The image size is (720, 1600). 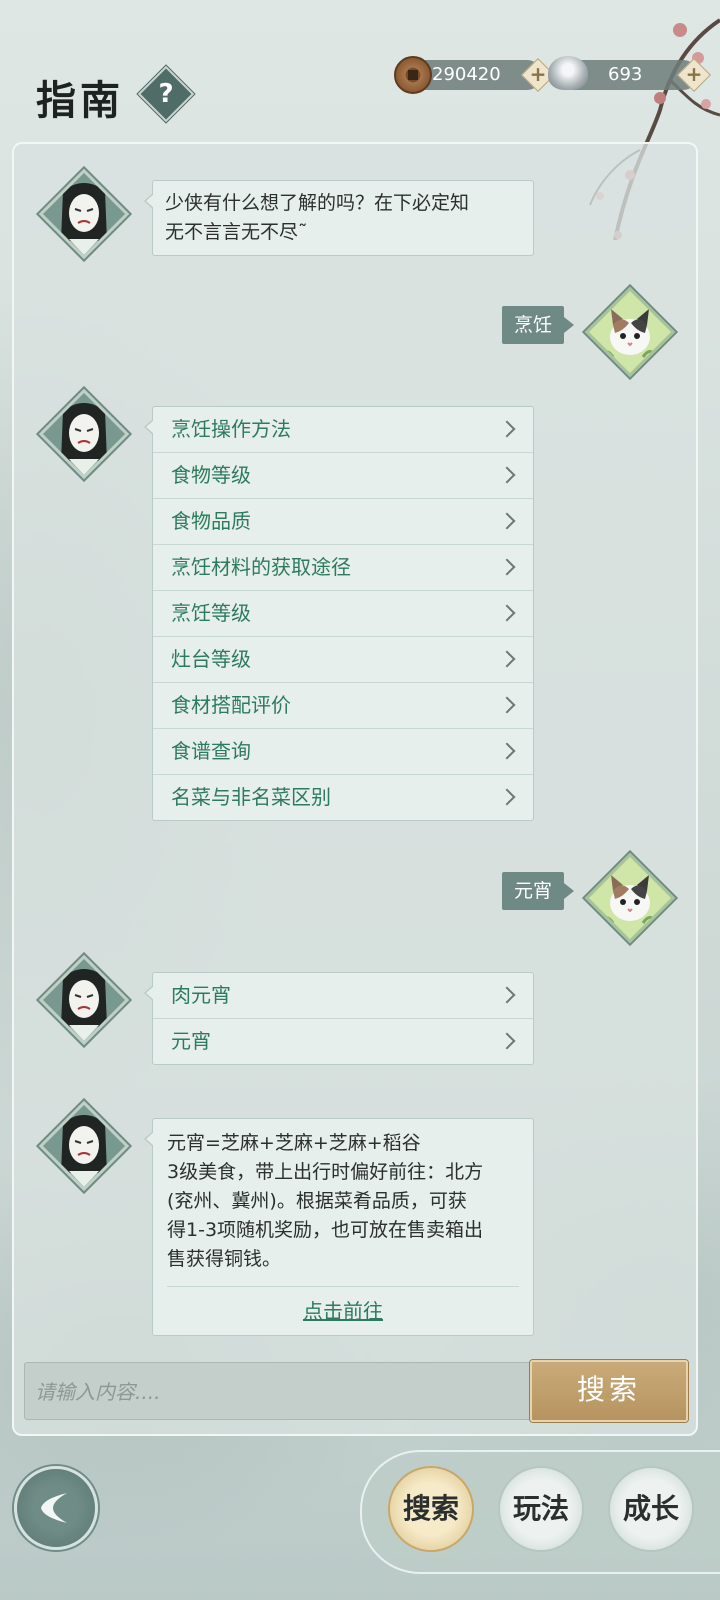 I want to click on result-item: 肉元宵, so click(x=343, y=996).